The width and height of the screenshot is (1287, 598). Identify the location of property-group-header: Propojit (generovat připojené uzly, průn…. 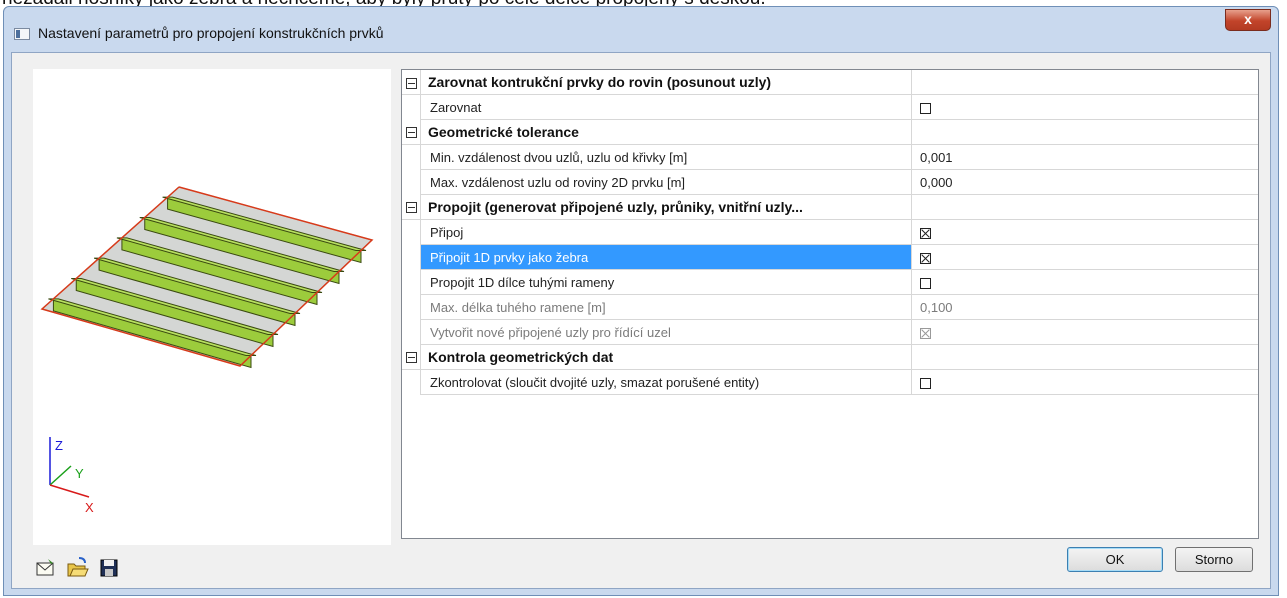
(830, 207).